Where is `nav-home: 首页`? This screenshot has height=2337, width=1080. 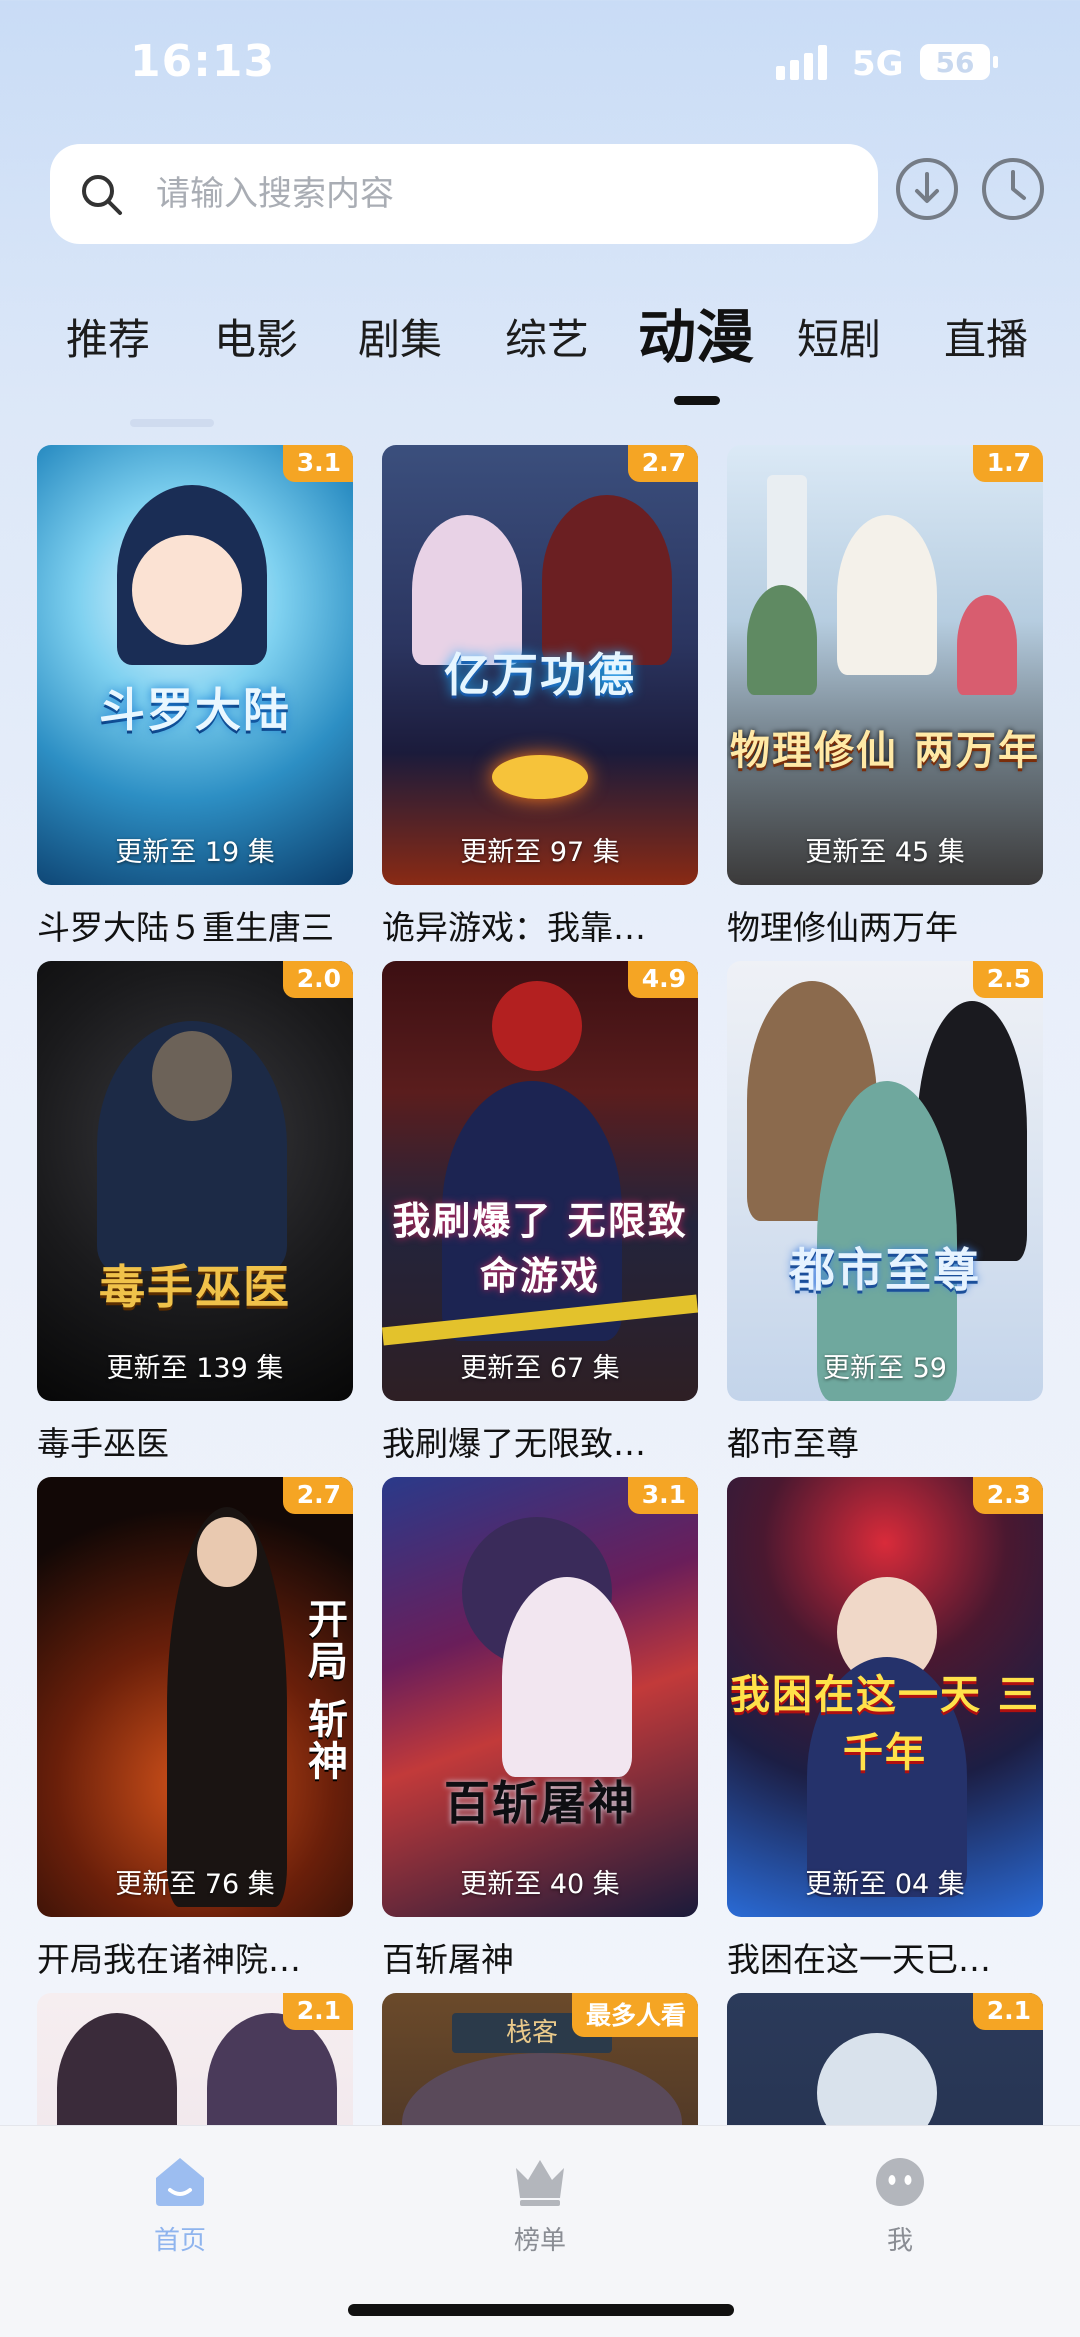 nav-home: 首页 is located at coordinates (180, 2203).